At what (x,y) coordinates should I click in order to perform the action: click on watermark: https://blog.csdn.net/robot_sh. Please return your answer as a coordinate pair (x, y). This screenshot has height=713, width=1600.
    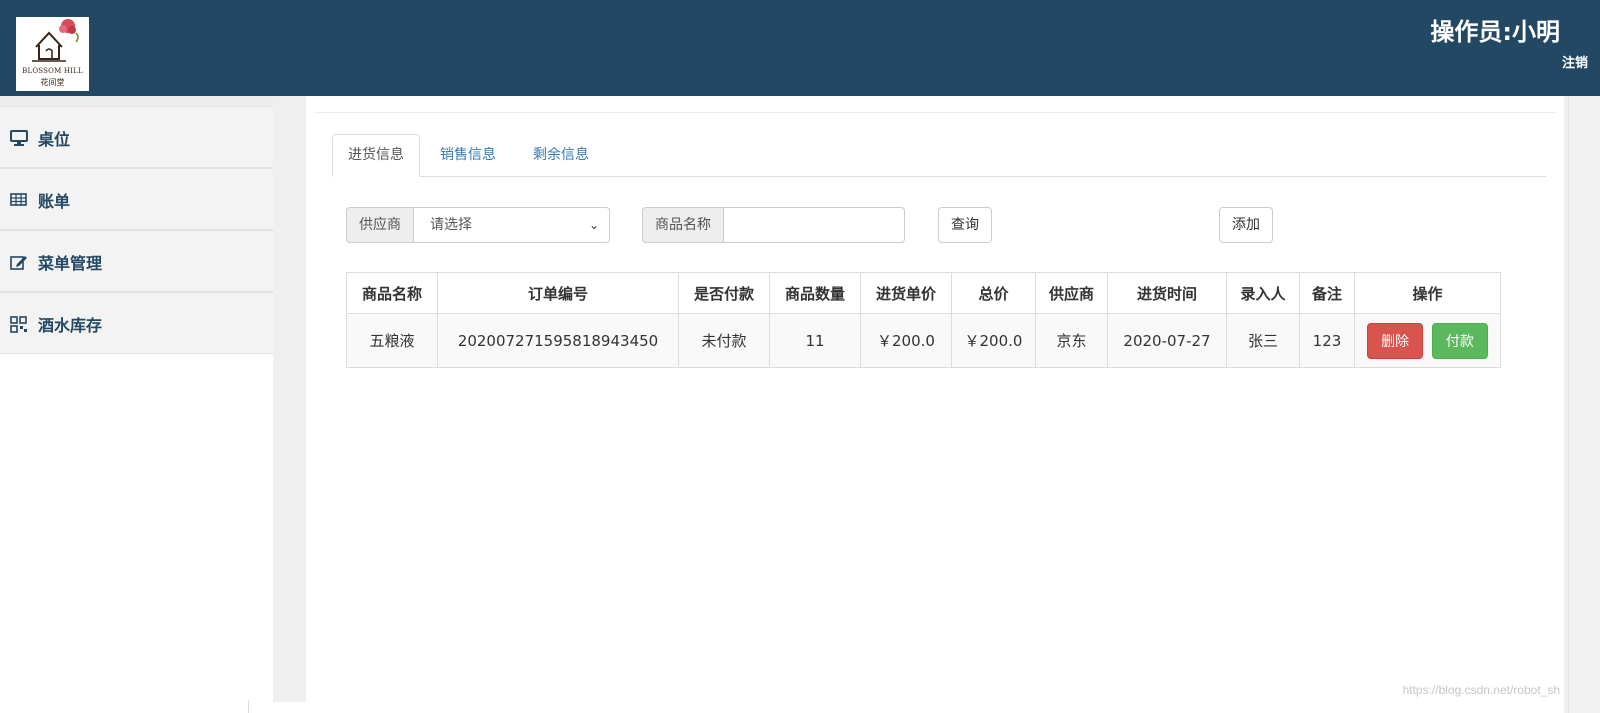
    Looking at the image, I should click on (1481, 690).